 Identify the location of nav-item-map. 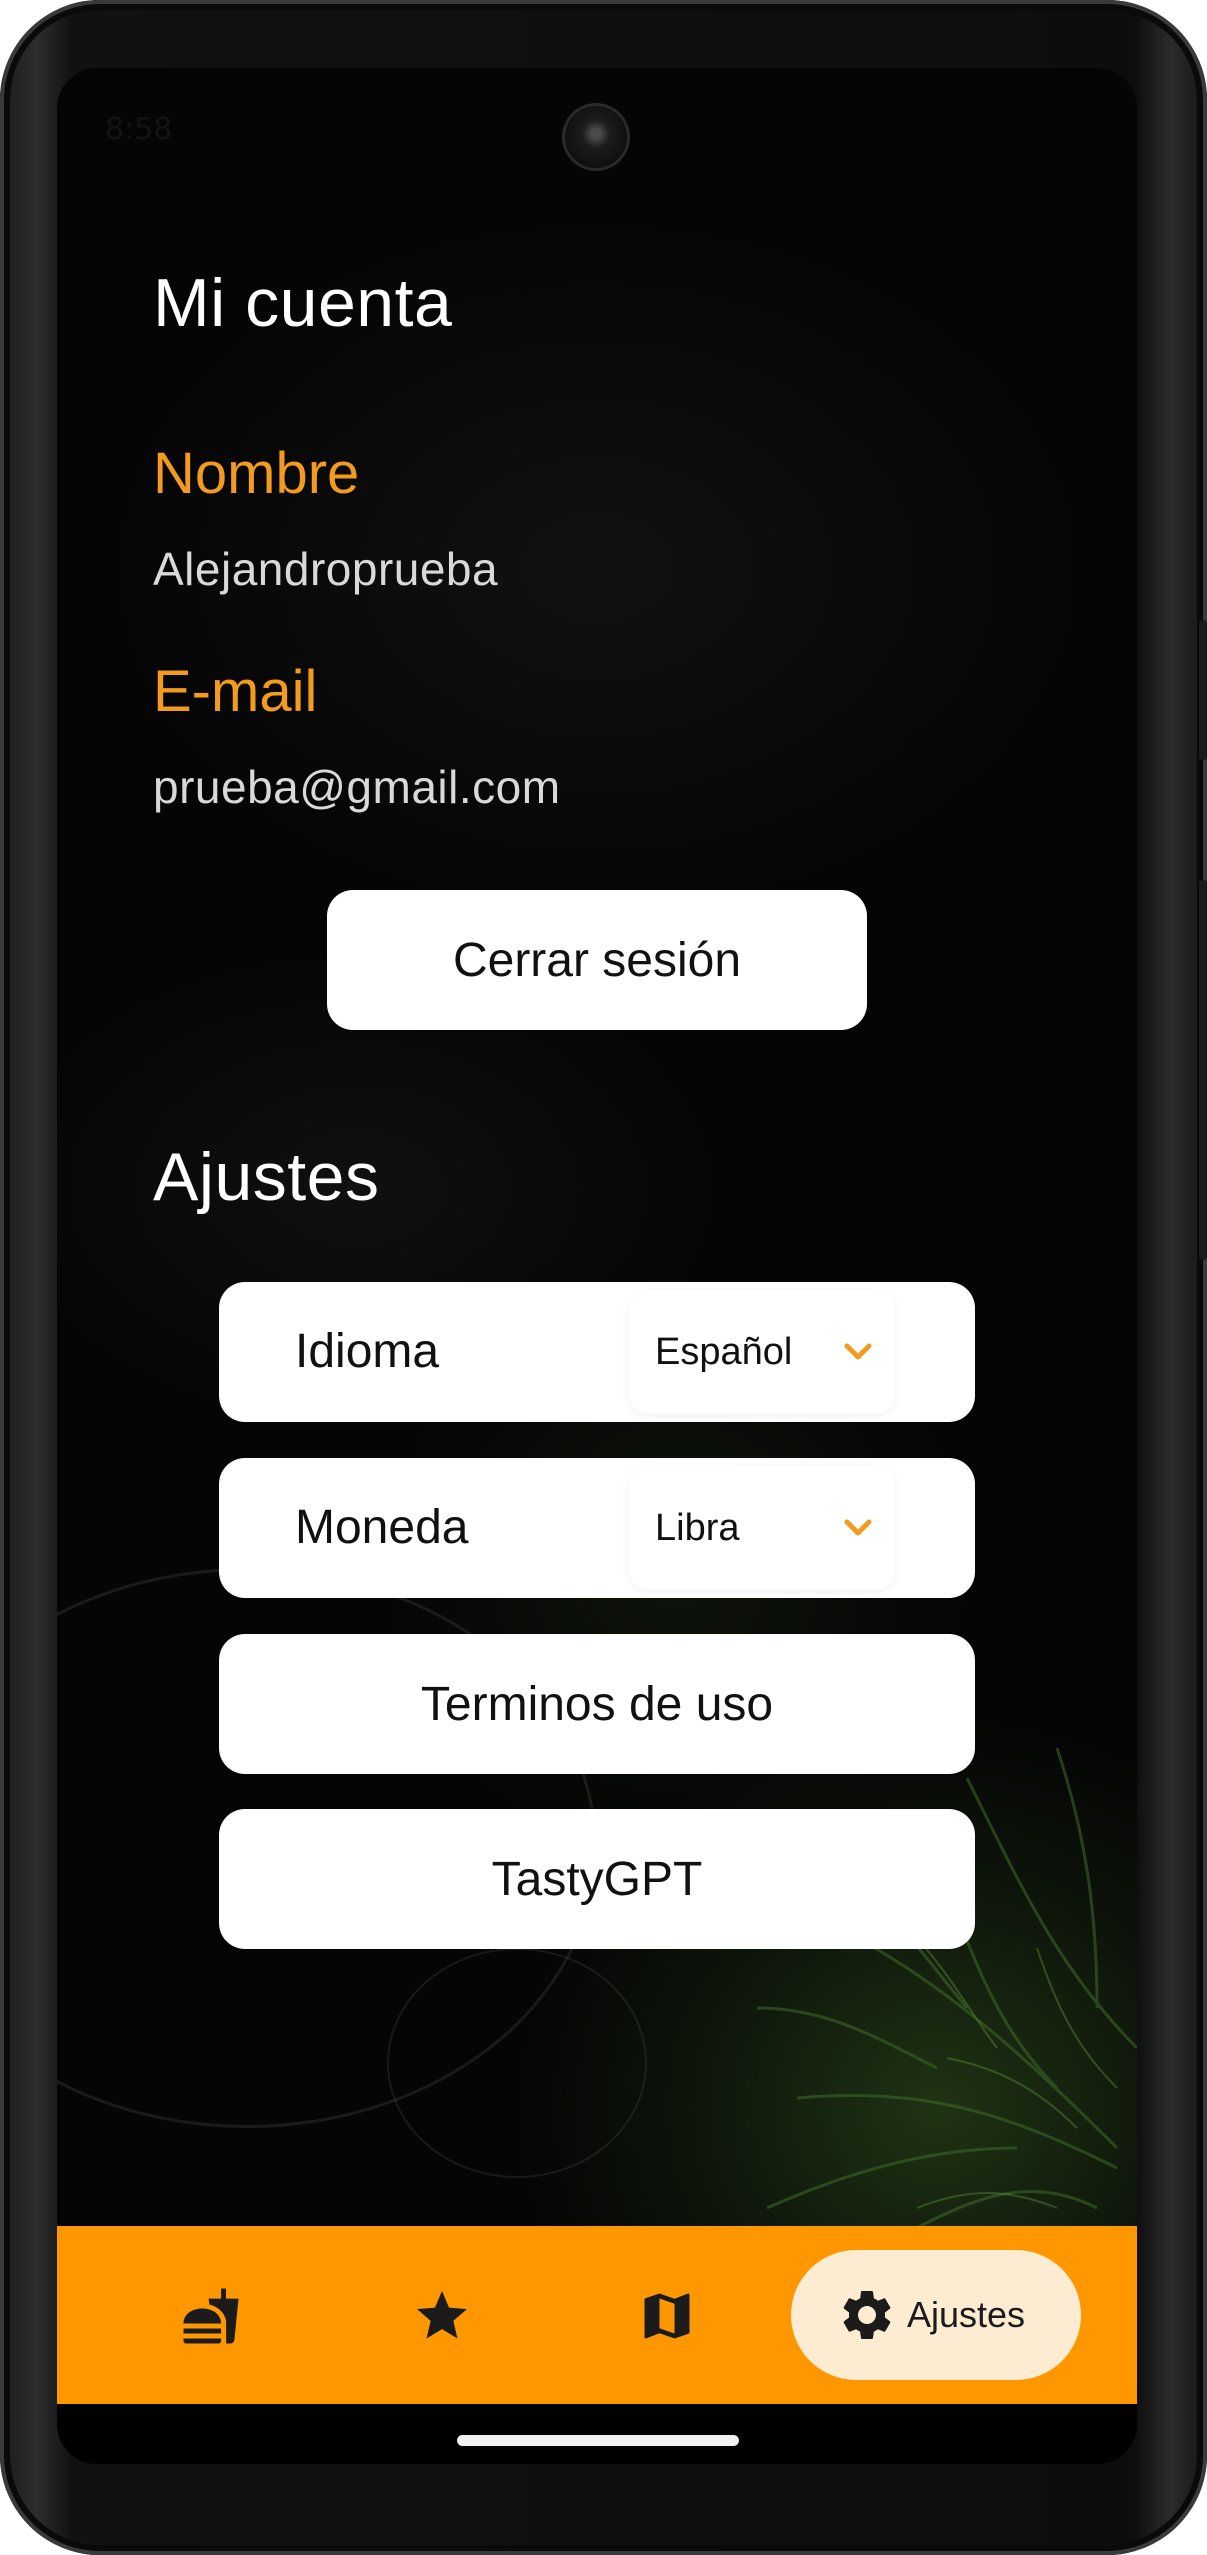
(672, 2315).